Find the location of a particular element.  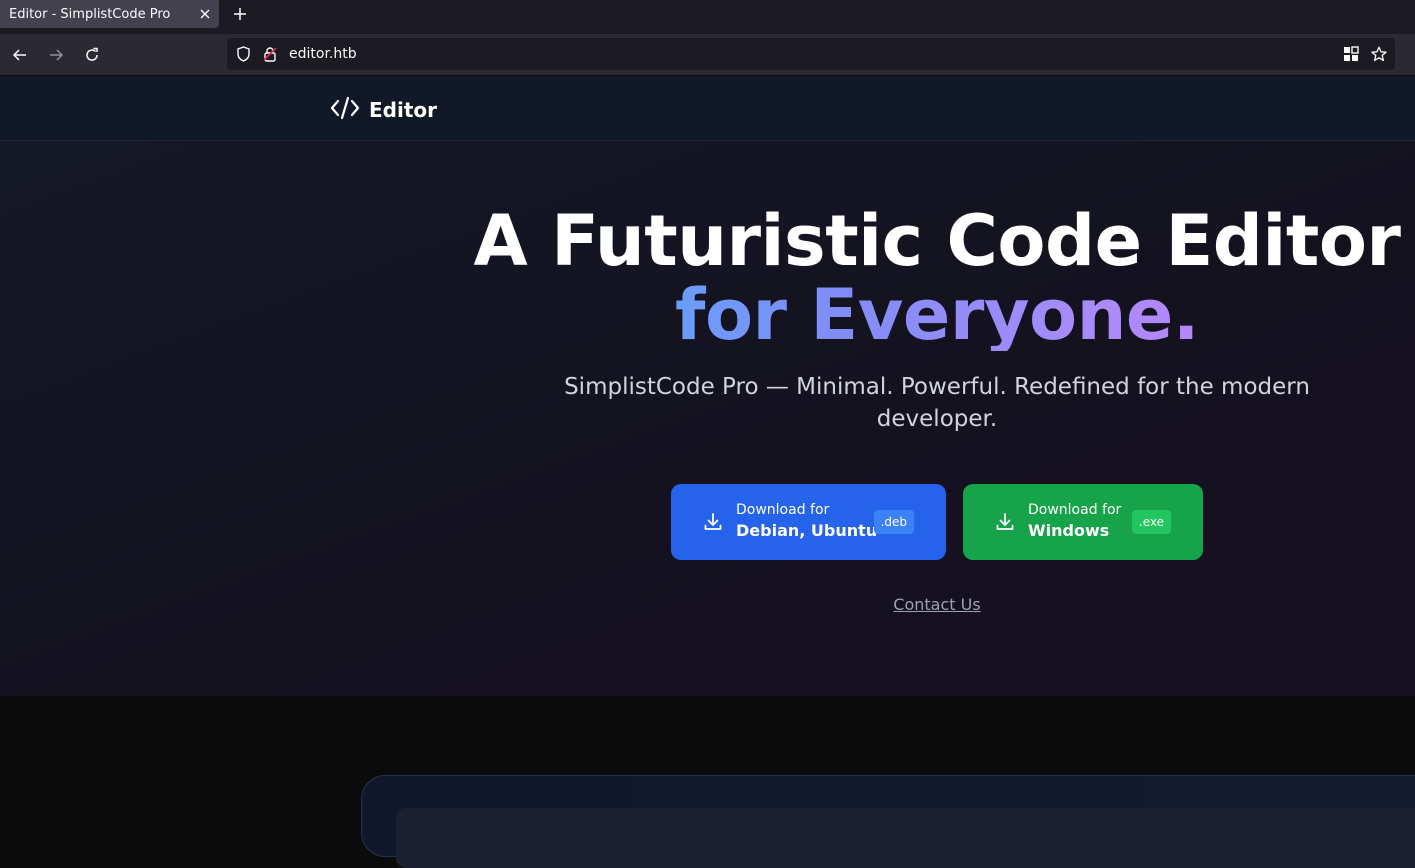

back-icon is located at coordinates (20, 55).